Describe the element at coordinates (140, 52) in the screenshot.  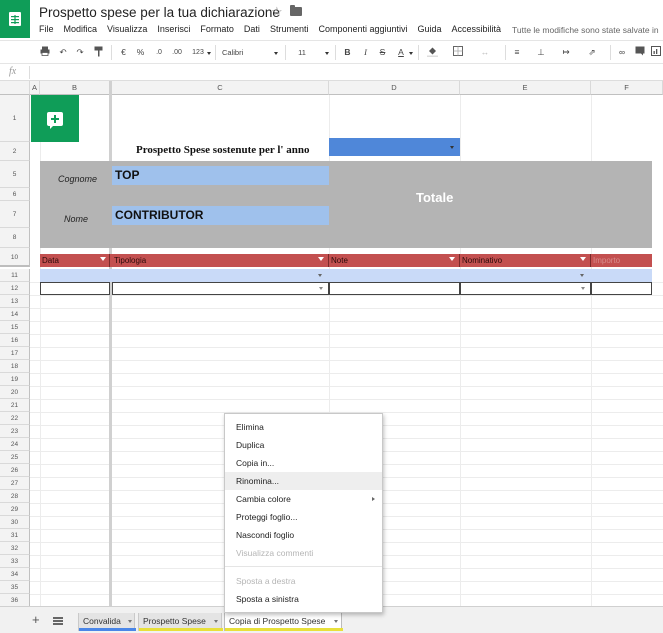
I see `percent-format-button: %` at that location.